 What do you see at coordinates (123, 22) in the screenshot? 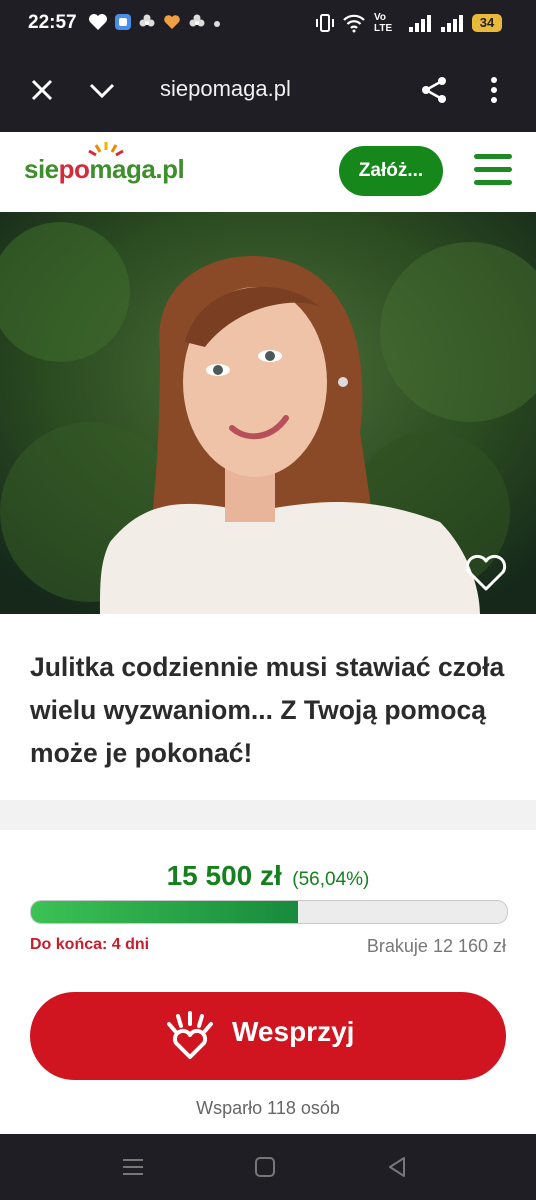
I see `app-icon` at bounding box center [123, 22].